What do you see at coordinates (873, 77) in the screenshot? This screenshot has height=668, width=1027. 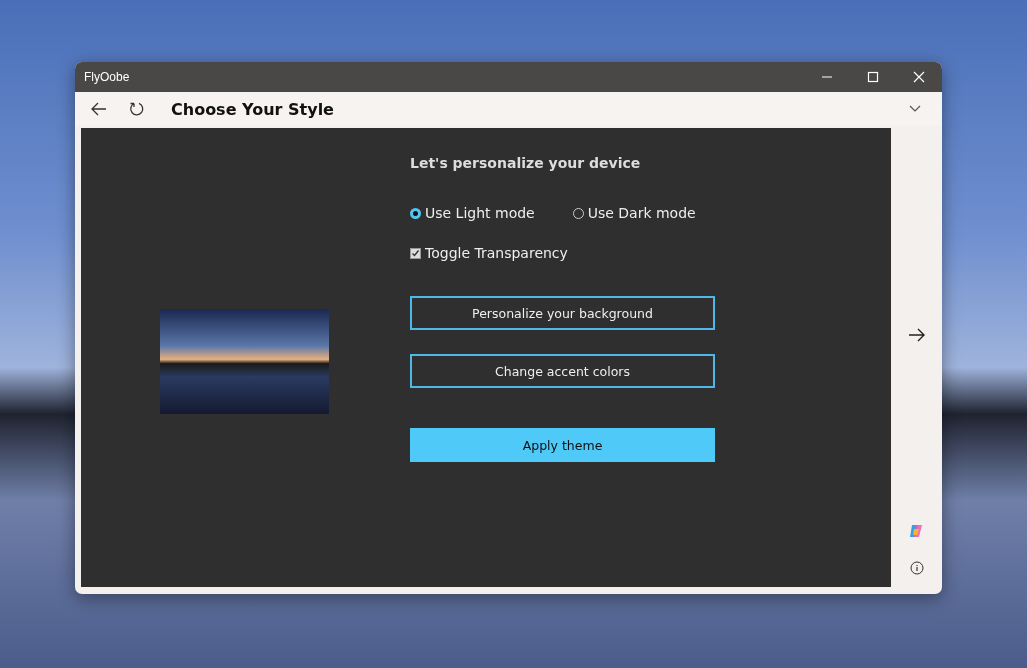 I see `maximize-icon` at bounding box center [873, 77].